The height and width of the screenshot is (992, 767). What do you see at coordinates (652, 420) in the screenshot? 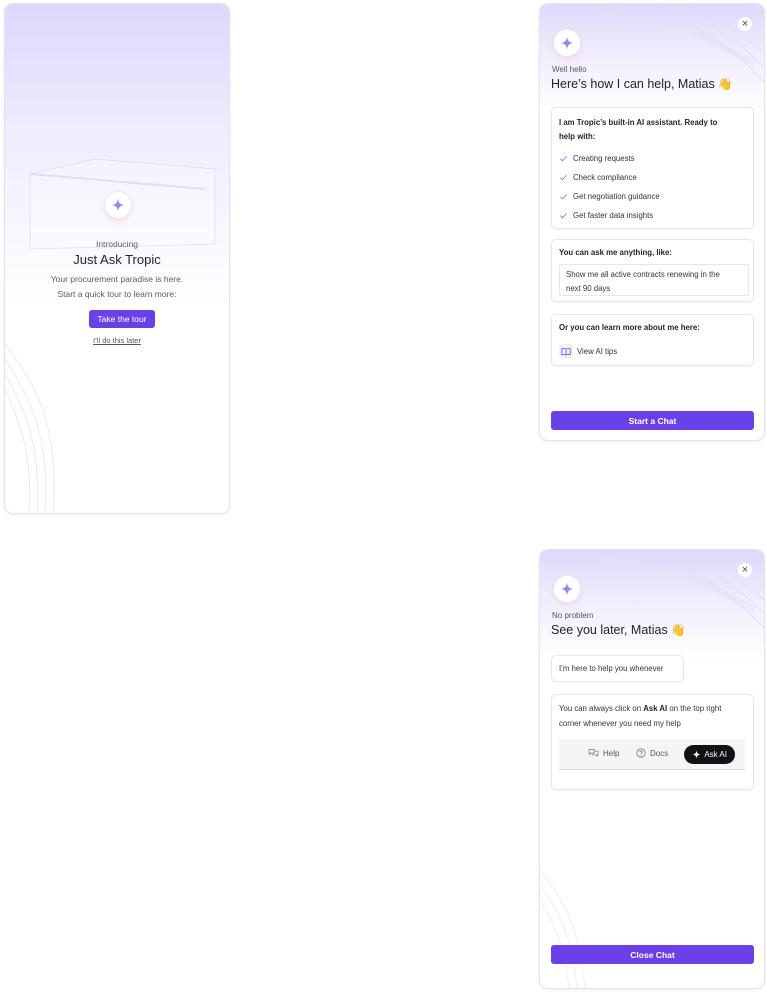
I see `start-chat-button: Start a Chat` at bounding box center [652, 420].